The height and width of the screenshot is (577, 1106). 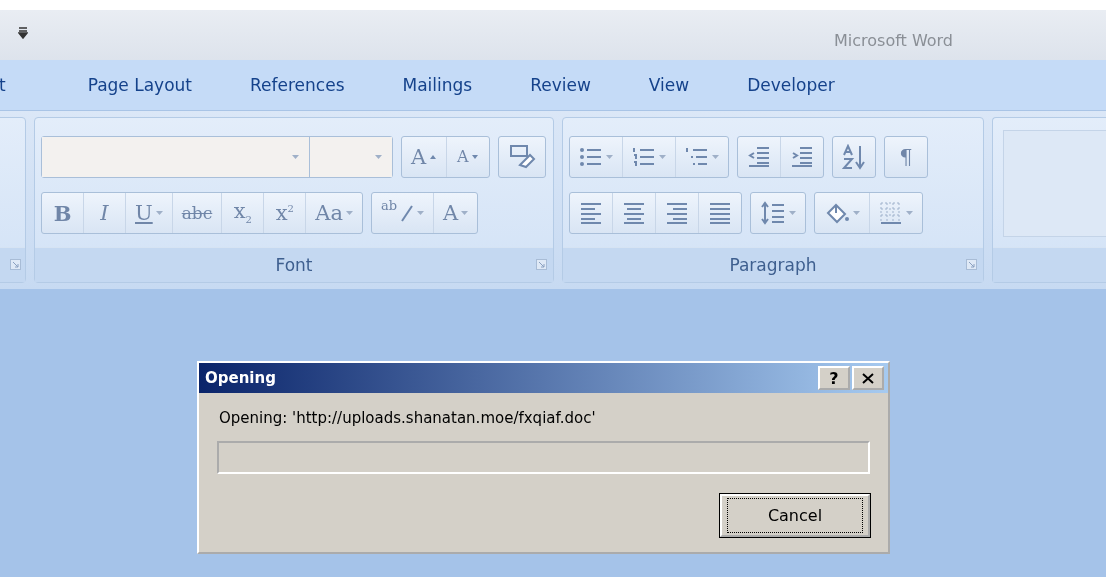 I want to click on font-size-field, so click(x=351, y=157).